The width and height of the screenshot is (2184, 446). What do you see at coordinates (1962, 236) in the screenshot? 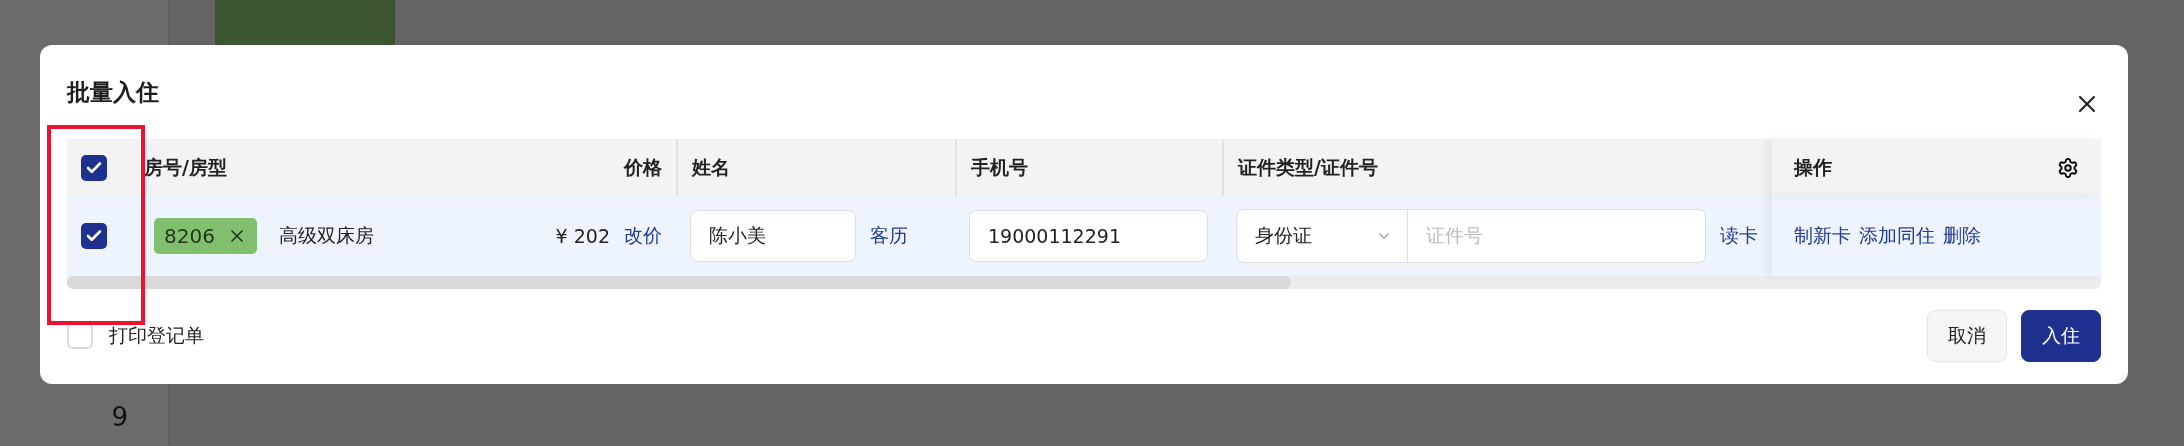
I see `action-link: 删除` at bounding box center [1962, 236].